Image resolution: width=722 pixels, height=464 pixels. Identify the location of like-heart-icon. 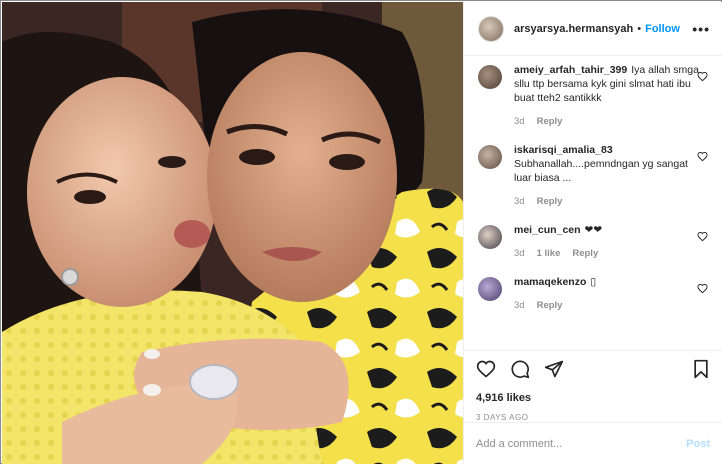
(486, 369).